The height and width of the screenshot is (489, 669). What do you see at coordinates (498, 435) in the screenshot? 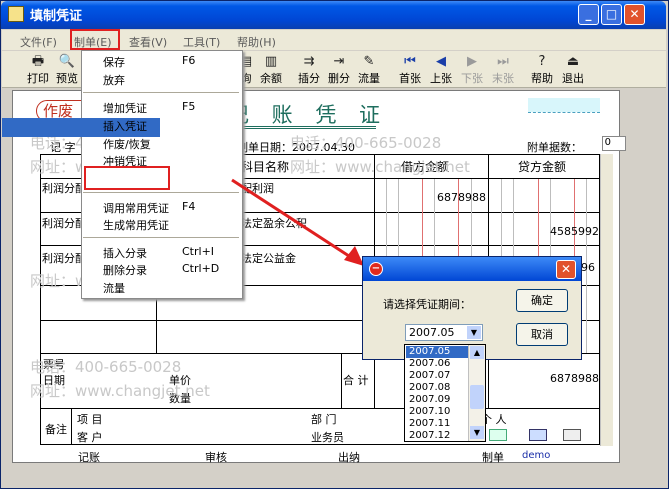
I see `card-icon` at bounding box center [498, 435].